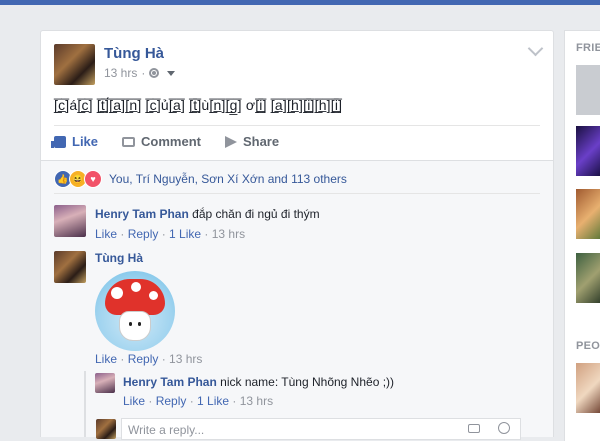 The height and width of the screenshot is (441, 600). I want to click on share-icon, so click(230, 141).